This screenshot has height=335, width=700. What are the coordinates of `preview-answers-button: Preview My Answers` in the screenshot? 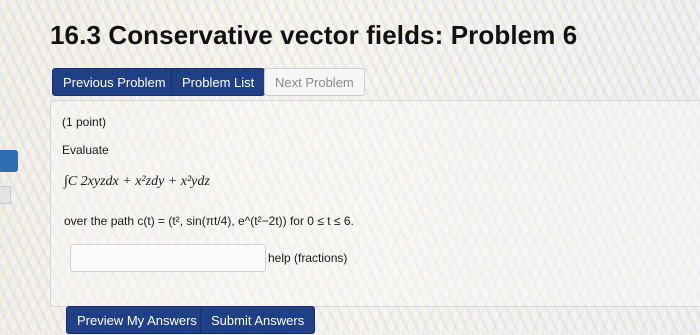 It's located at (137, 320).